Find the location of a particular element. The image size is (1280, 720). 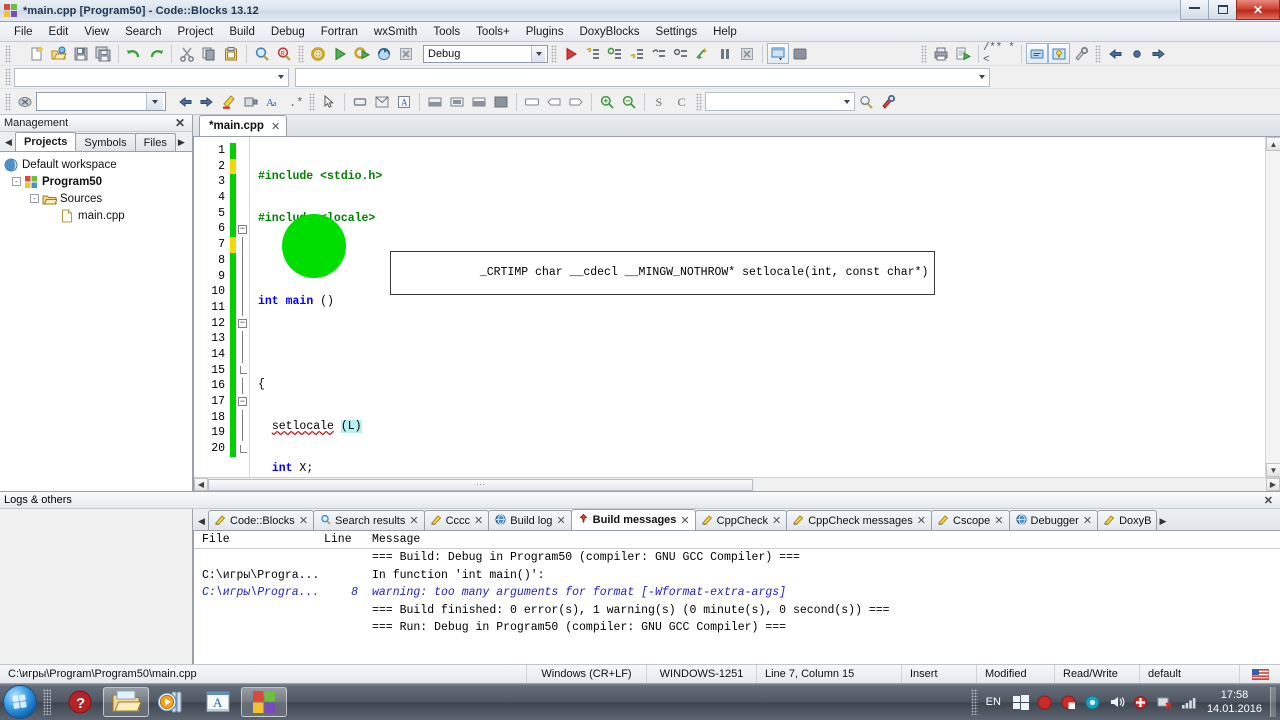

toolbar-grip-build is located at coordinates (301, 53).